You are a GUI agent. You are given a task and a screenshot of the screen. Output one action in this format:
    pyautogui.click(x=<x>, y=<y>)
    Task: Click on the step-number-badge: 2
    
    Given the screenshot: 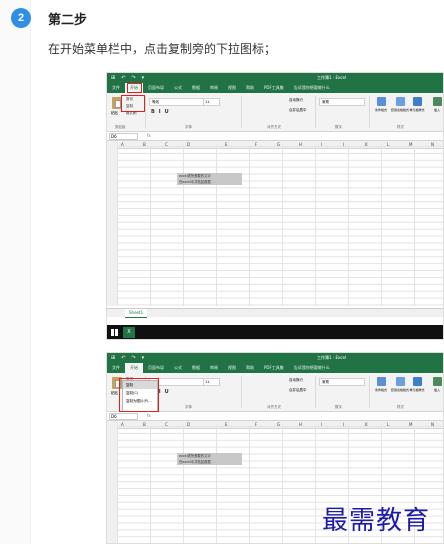 What is the action you would take?
    pyautogui.click(x=21, y=18)
    